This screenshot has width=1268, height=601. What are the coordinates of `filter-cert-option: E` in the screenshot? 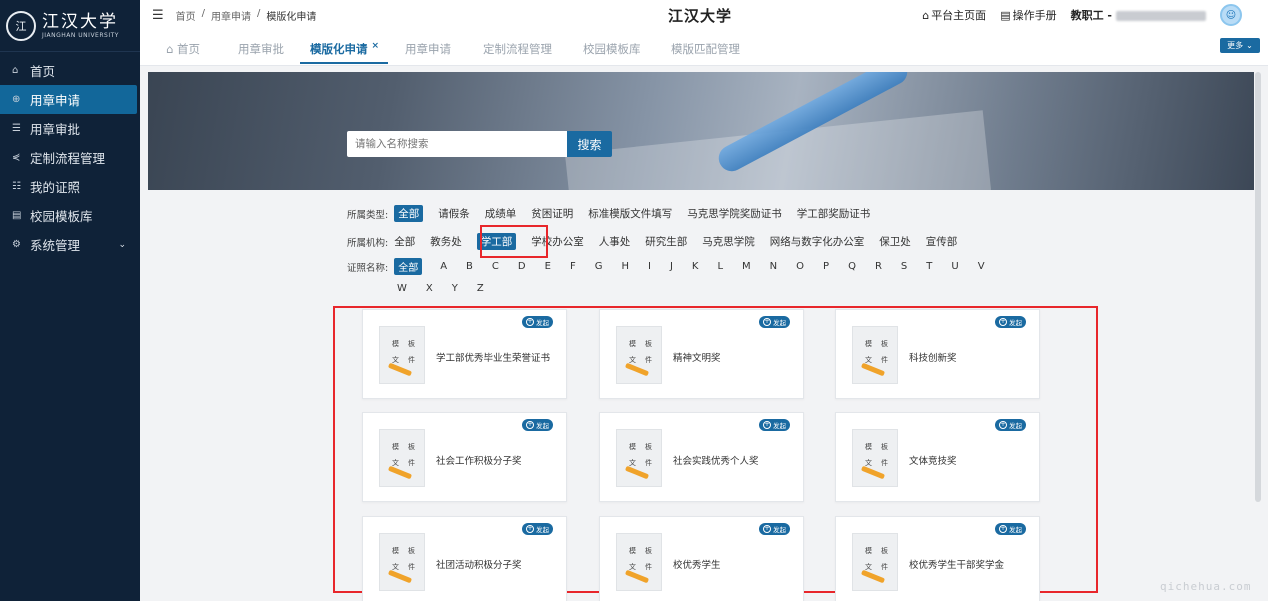 It's located at (548, 266).